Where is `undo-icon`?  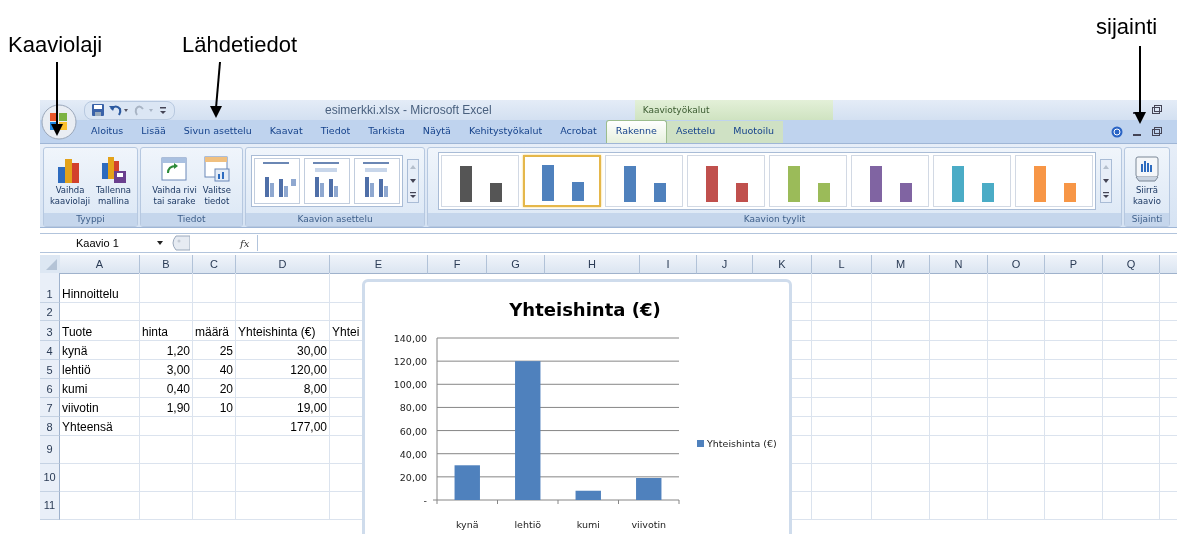 undo-icon is located at coordinates (119, 110).